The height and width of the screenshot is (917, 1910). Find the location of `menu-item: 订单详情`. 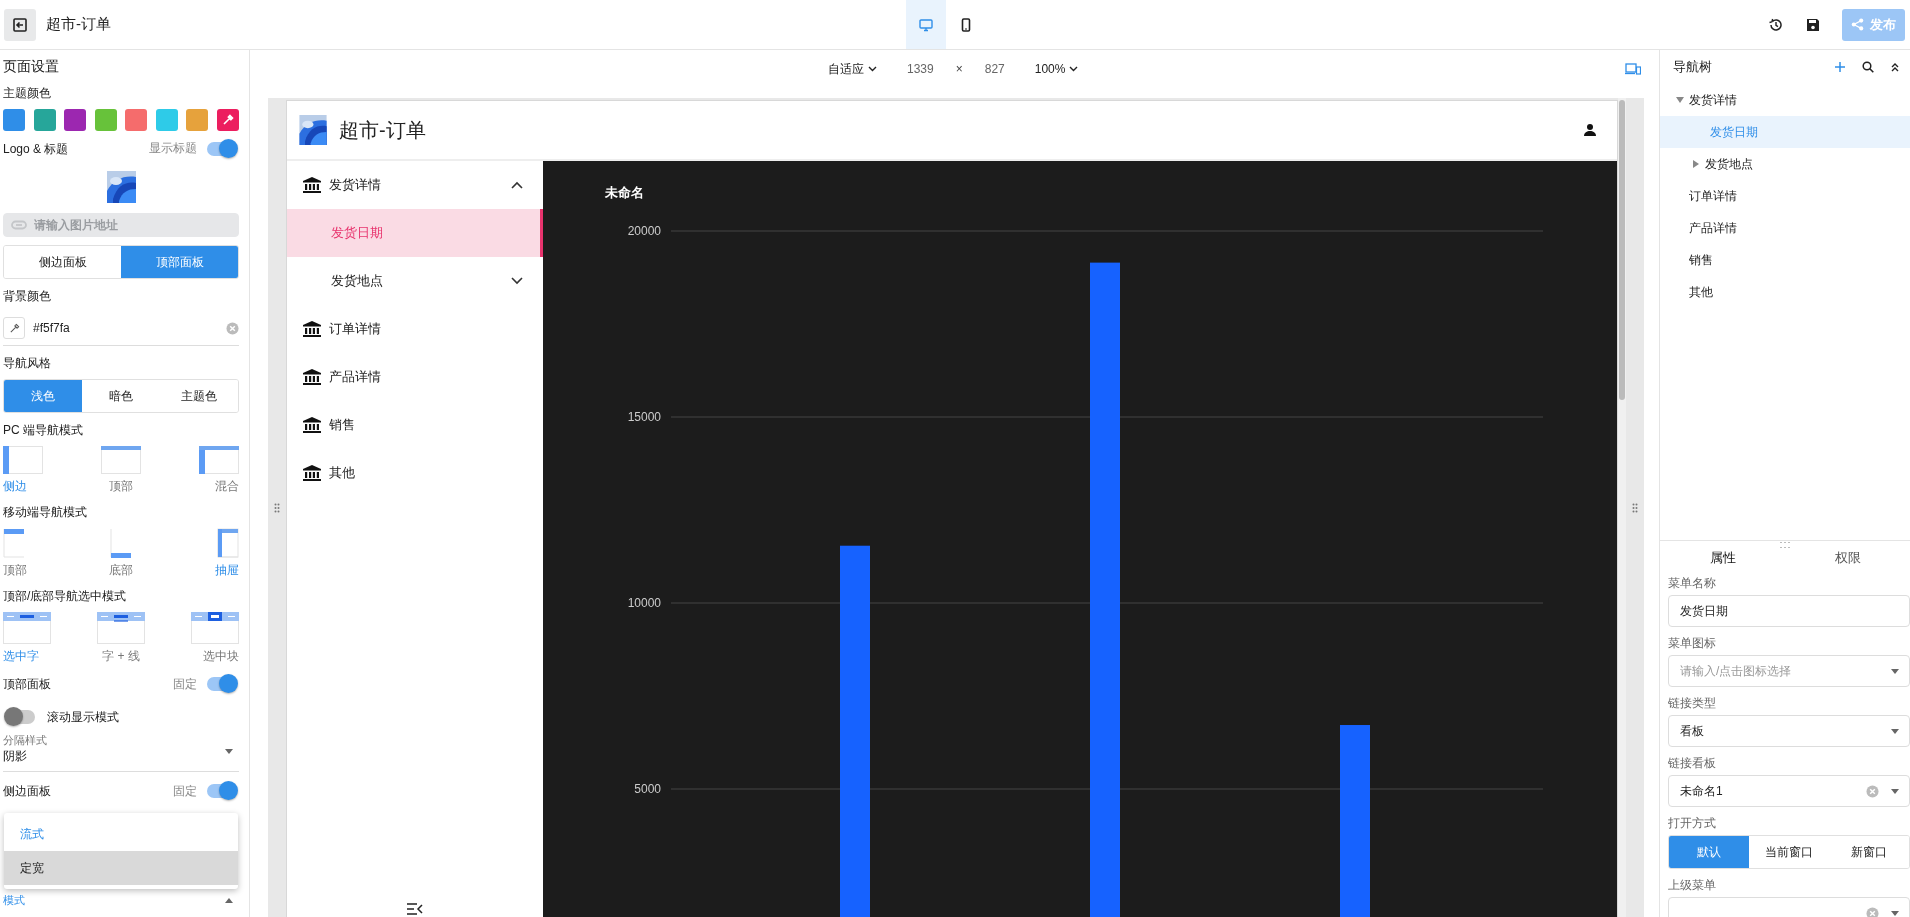

menu-item: 订单详情 is located at coordinates (415, 329).